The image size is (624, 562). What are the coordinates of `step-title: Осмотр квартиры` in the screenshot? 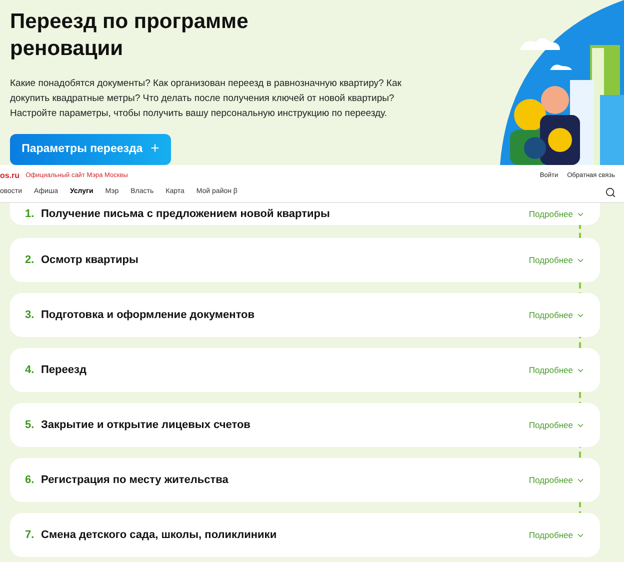 It's located at (89, 260).